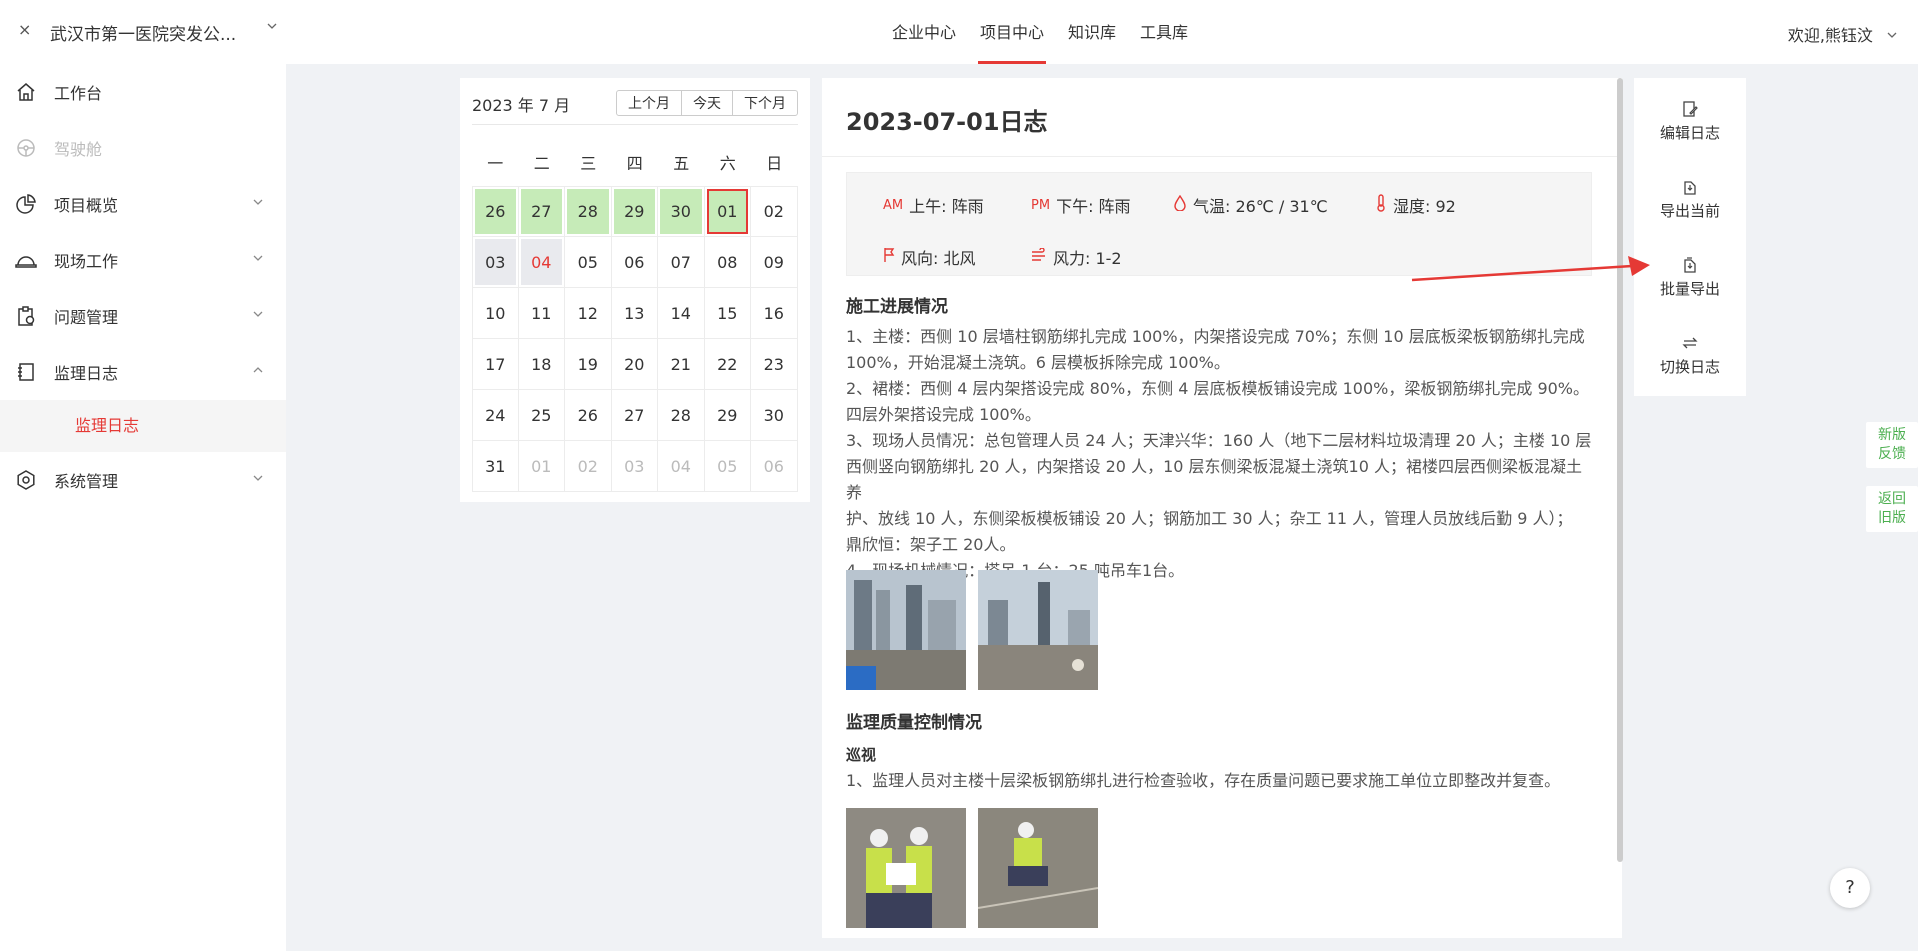 The image size is (1918, 951). What do you see at coordinates (946, 206) in the screenshot?
I see `weather-am-text: 上午: 阵雨` at bounding box center [946, 206].